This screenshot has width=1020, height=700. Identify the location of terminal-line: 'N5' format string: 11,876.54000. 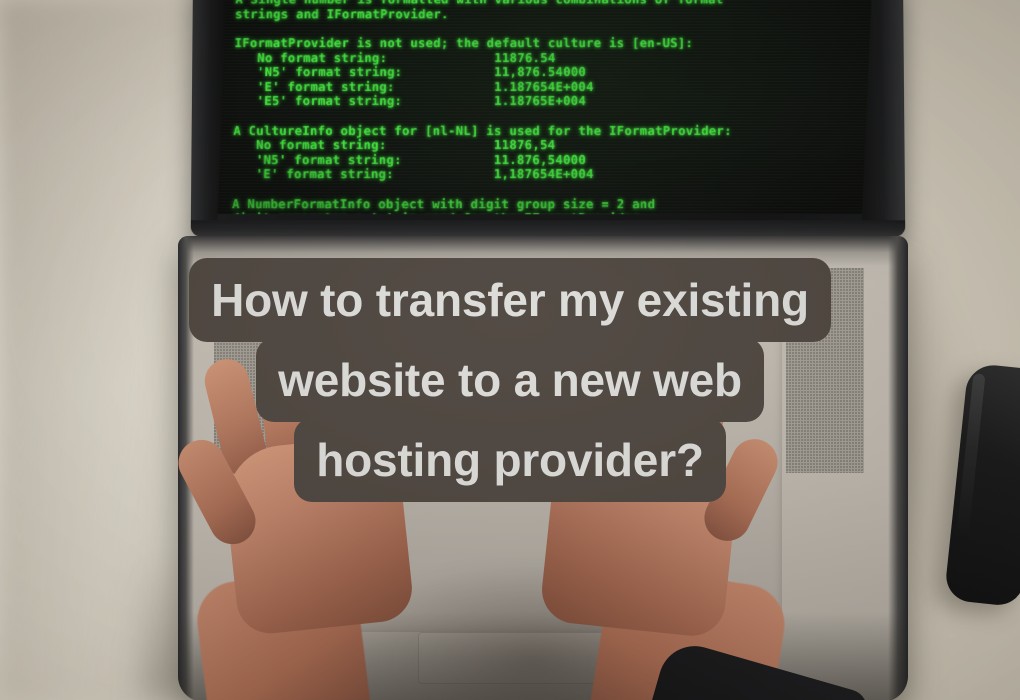
(410, 72).